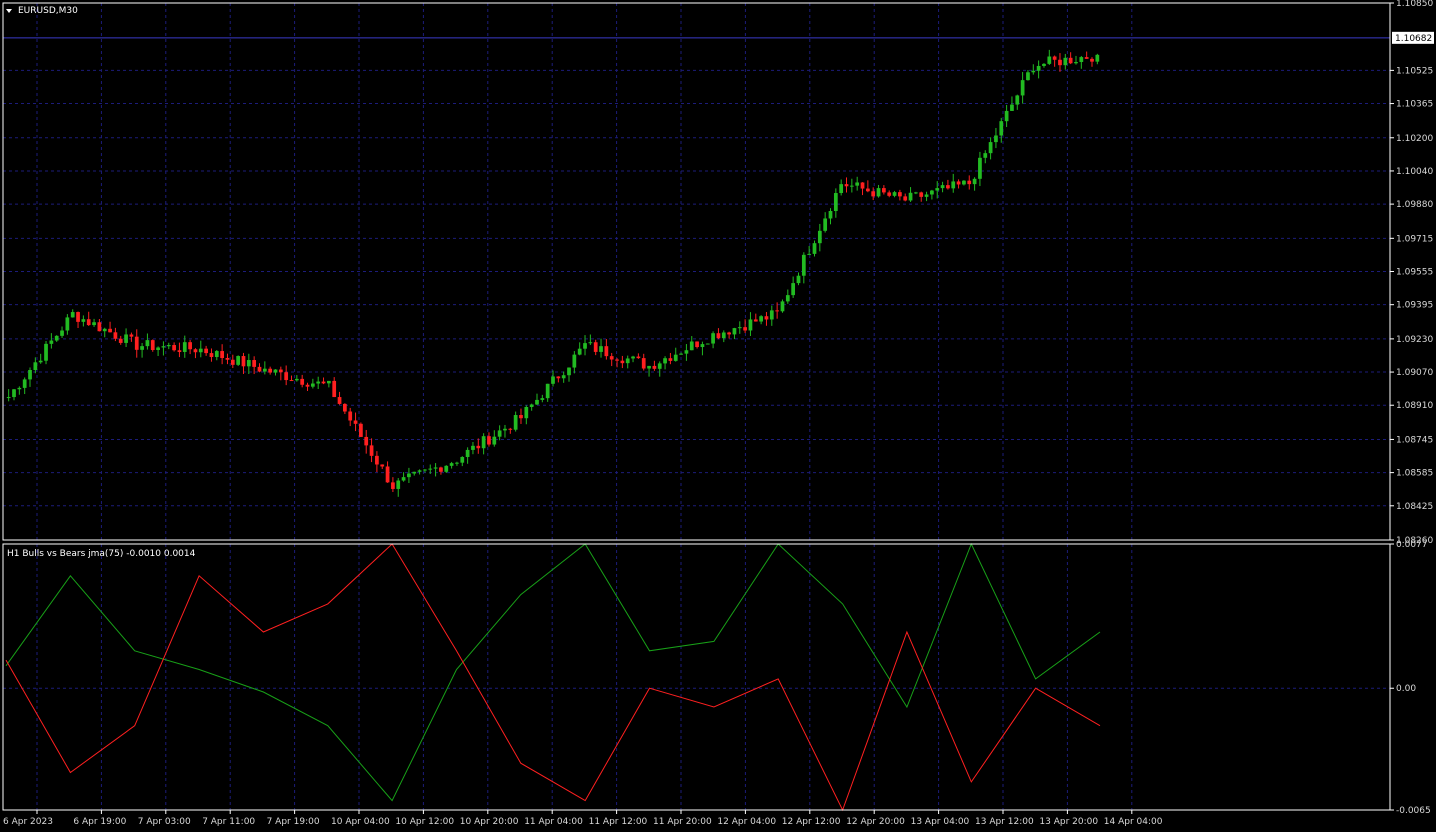 The height and width of the screenshot is (832, 1436). I want to click on indicator-title: H1 Bulls vs Bears jma(75) -0.0010 0.0014, so click(101, 554).